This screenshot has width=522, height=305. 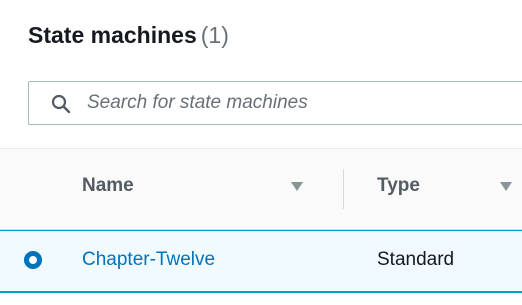 What do you see at coordinates (112, 35) in the screenshot?
I see `page-title-text: State machines` at bounding box center [112, 35].